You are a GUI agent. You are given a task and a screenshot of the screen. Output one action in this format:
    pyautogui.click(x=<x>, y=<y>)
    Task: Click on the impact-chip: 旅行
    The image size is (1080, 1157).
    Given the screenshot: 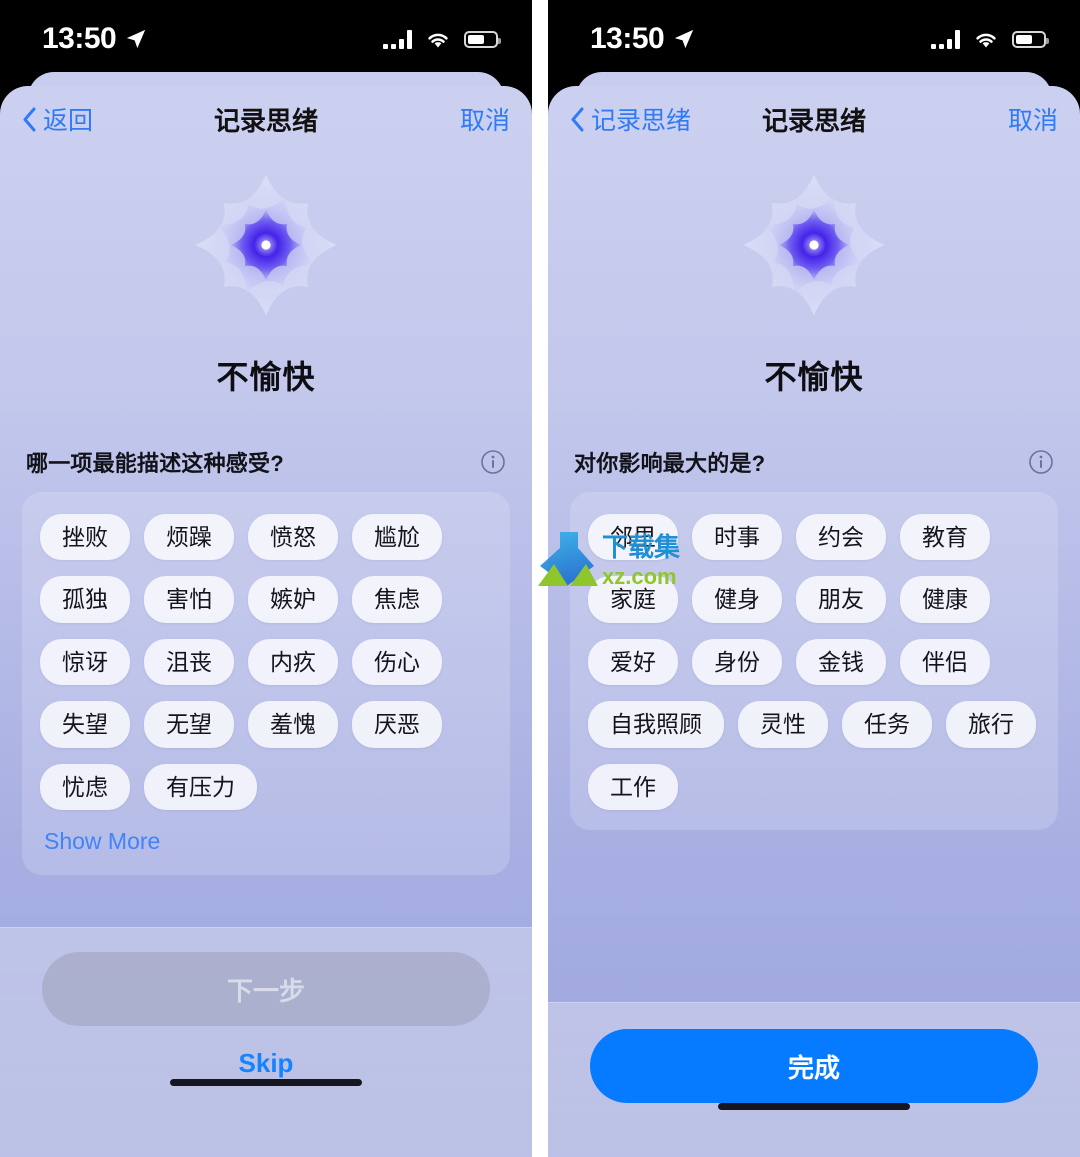 What is the action you would take?
    pyautogui.click(x=991, y=724)
    